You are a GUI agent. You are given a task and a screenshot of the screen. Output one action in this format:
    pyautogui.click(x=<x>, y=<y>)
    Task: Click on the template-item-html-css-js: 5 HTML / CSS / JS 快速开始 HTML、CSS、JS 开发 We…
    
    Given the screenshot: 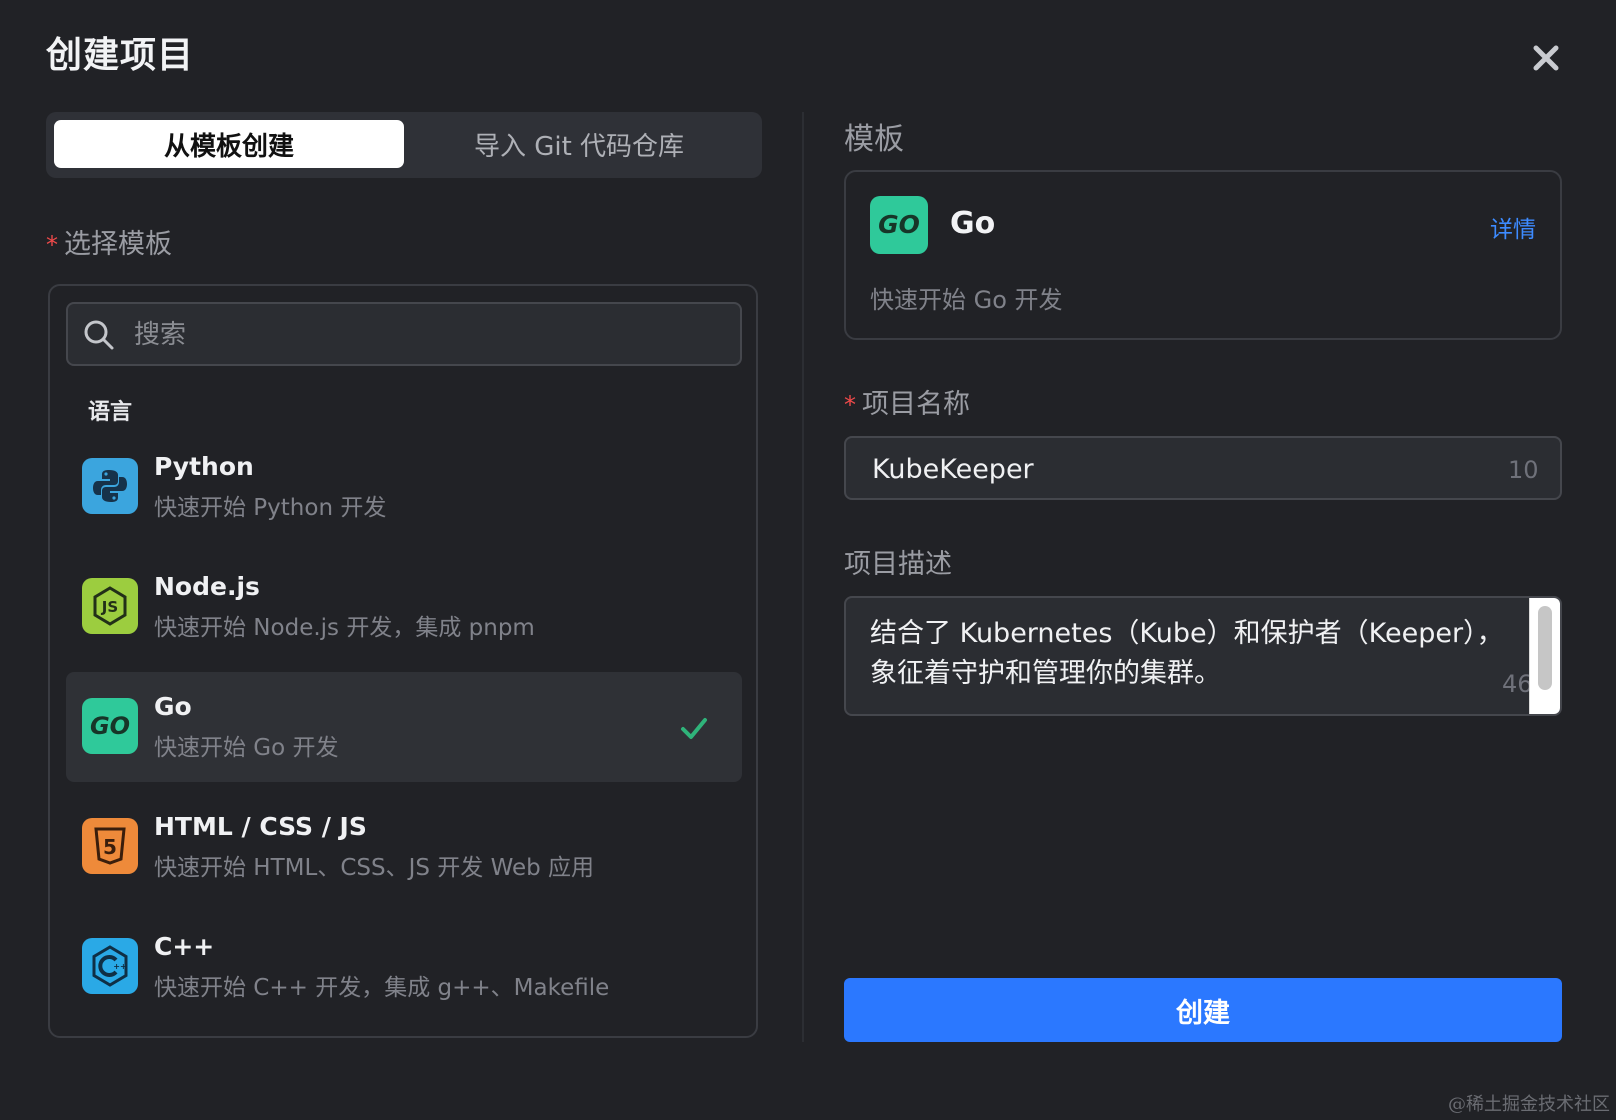 What is the action you would take?
    pyautogui.click(x=404, y=847)
    